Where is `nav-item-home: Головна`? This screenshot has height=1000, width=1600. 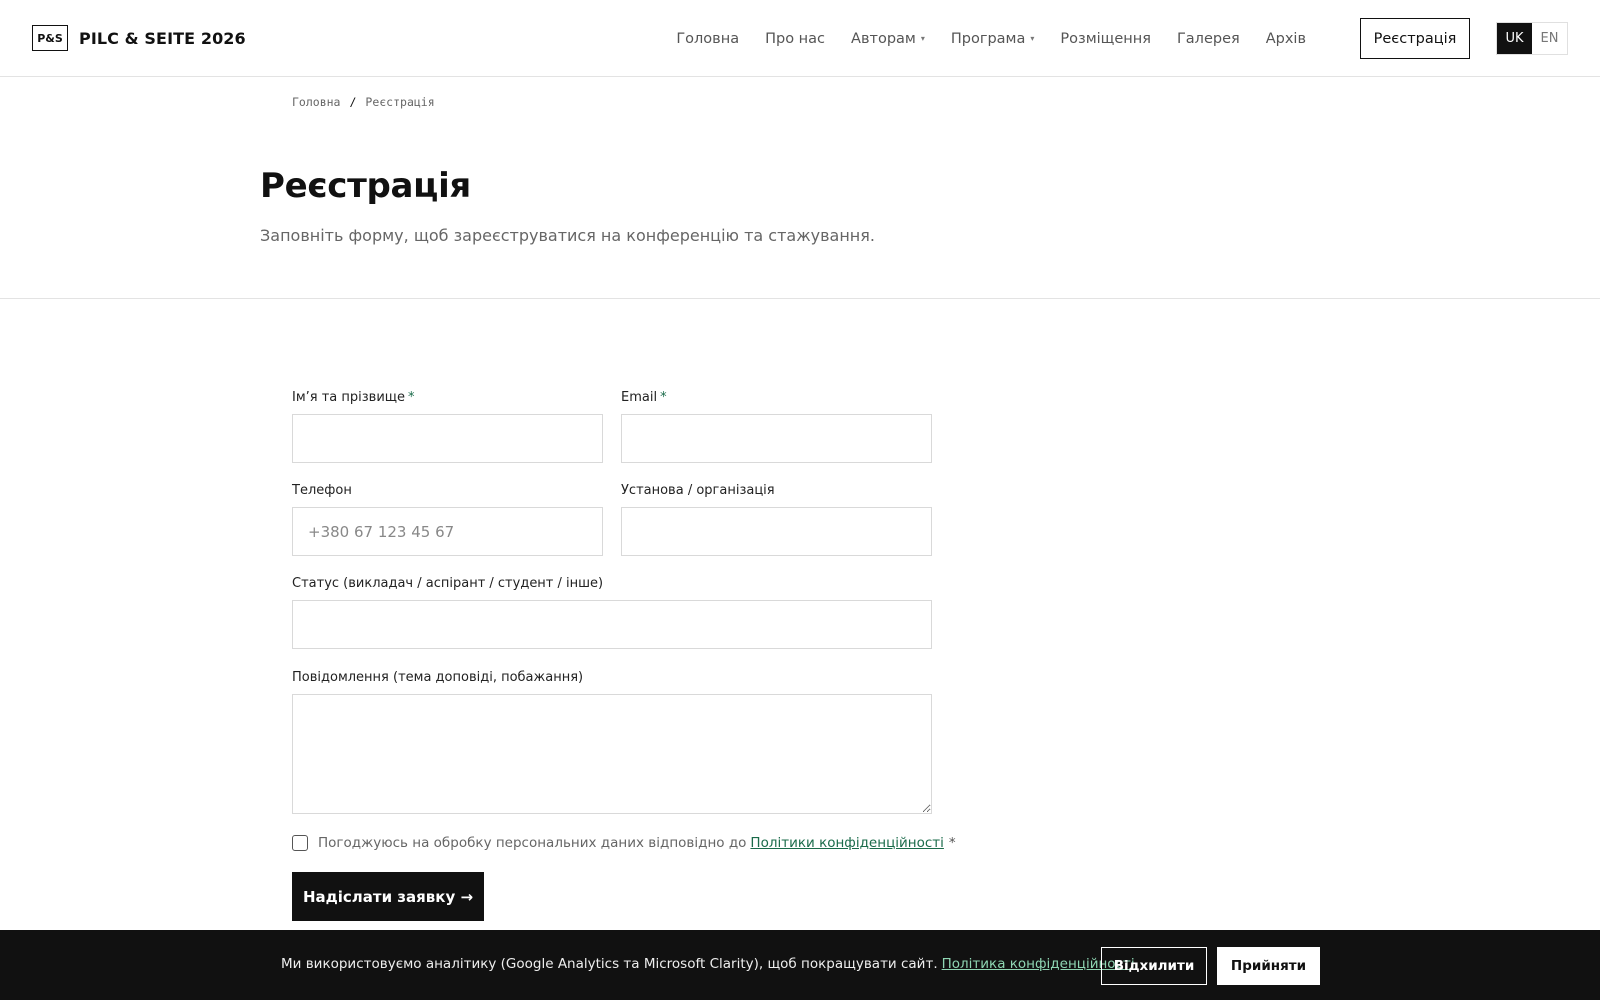 nav-item-home: Головна is located at coordinates (707, 39).